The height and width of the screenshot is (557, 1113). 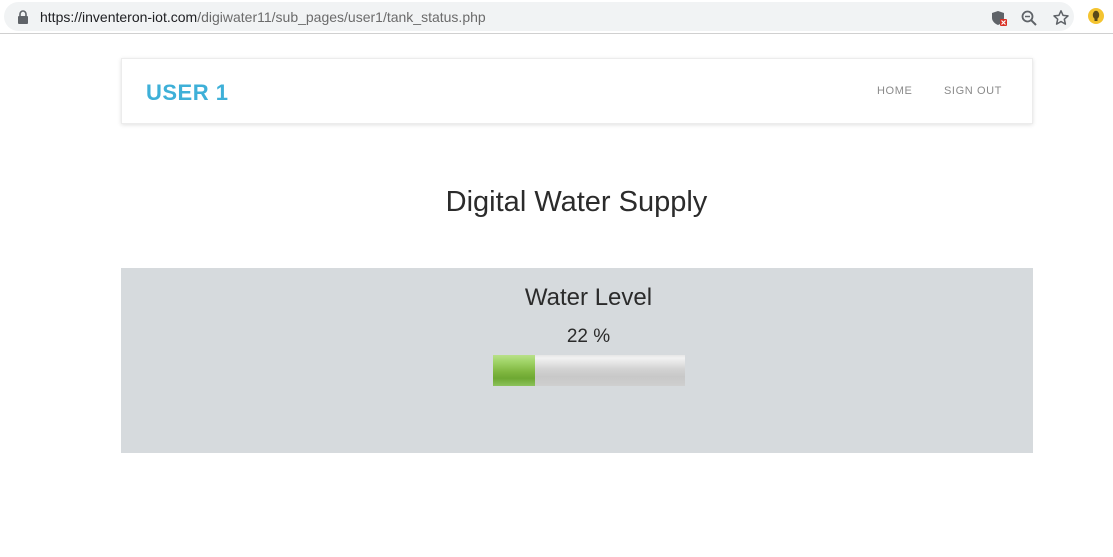 What do you see at coordinates (894, 91) in the screenshot?
I see `nav-link-home: HOME` at bounding box center [894, 91].